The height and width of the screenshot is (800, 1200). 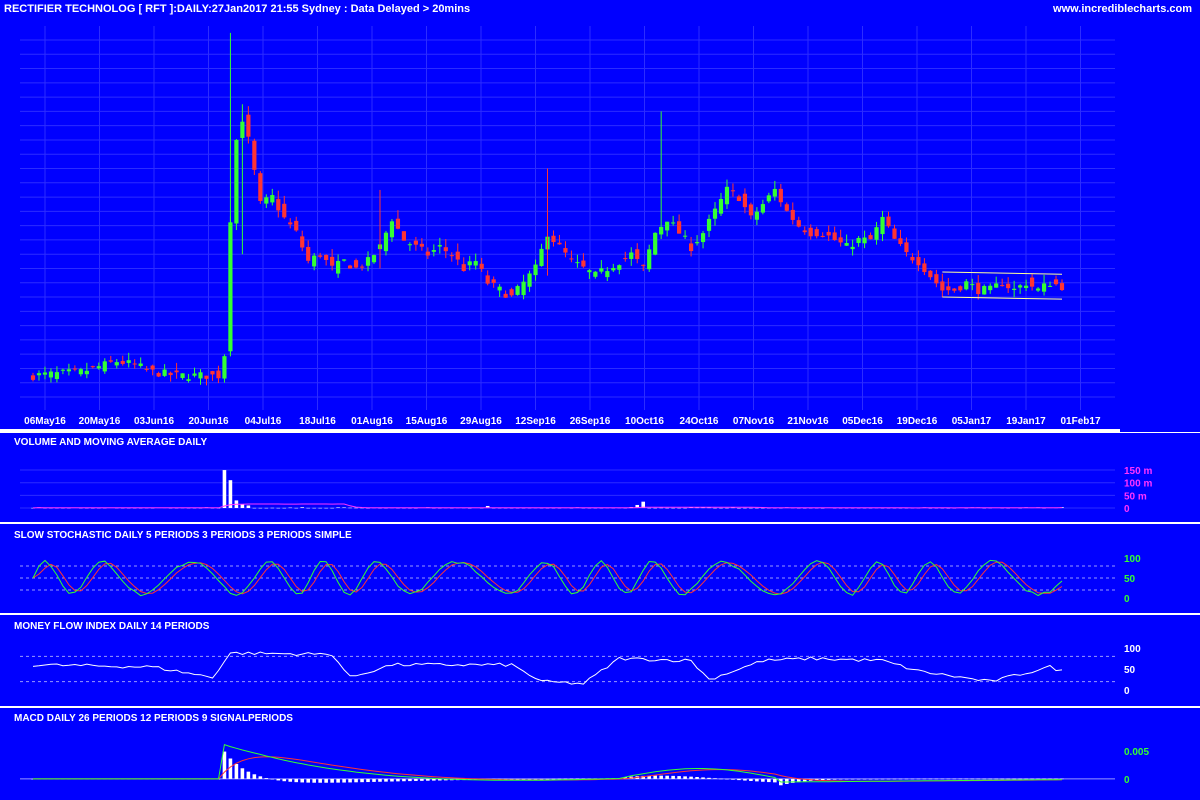 What do you see at coordinates (590, 421) in the screenshot?
I see `date-axis-label: 26Sep16` at bounding box center [590, 421].